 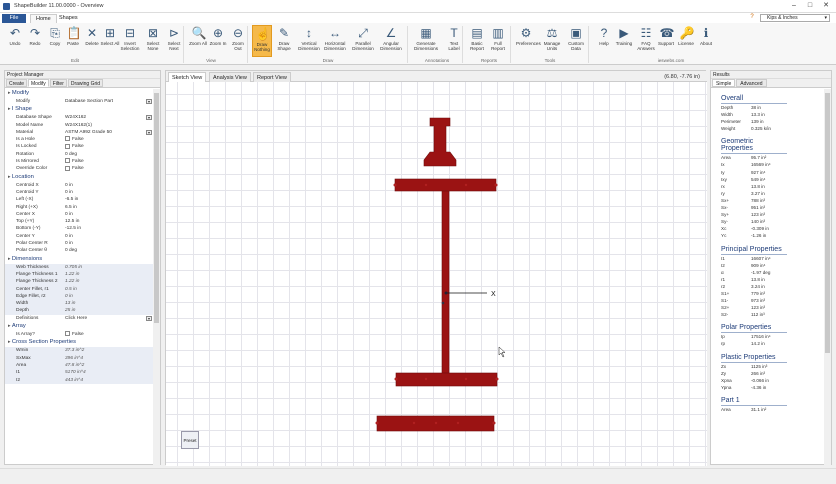 I want to click on faq-answers-button: ☷ FAQ Answers, so click(x=646, y=41).